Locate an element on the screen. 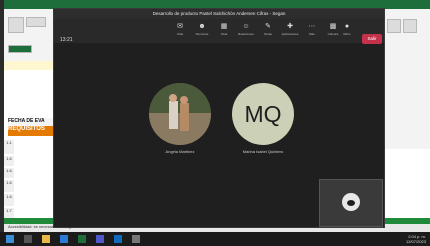  font-box is located at coordinates (36, 22).